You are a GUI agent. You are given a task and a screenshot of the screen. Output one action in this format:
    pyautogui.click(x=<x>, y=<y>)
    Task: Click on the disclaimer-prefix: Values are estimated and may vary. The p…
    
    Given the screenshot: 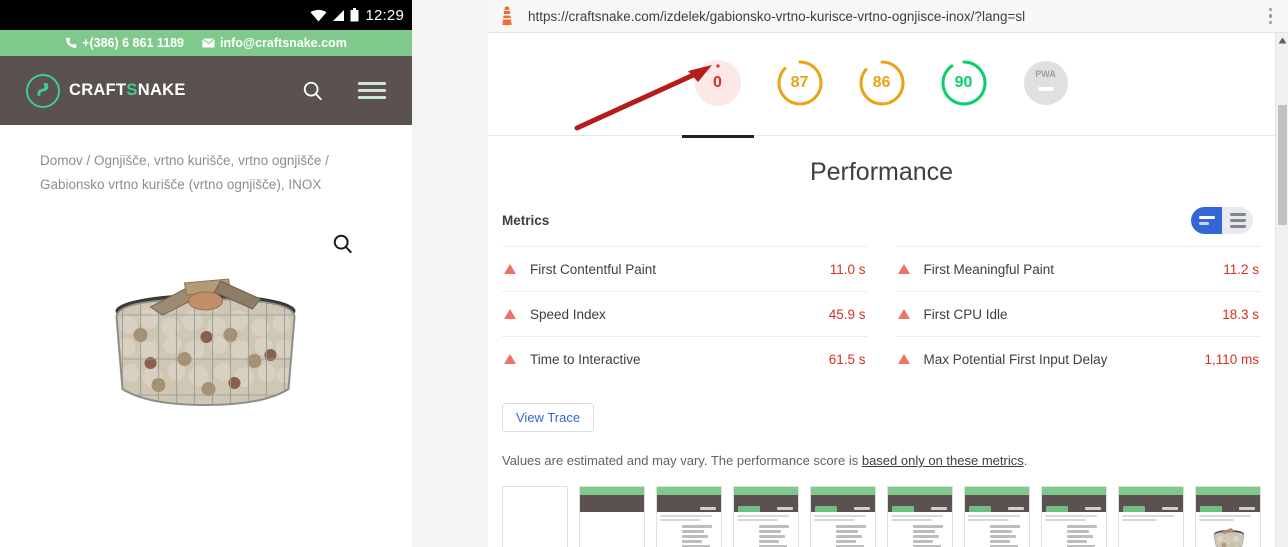 What is the action you would take?
    pyautogui.click(x=682, y=460)
    